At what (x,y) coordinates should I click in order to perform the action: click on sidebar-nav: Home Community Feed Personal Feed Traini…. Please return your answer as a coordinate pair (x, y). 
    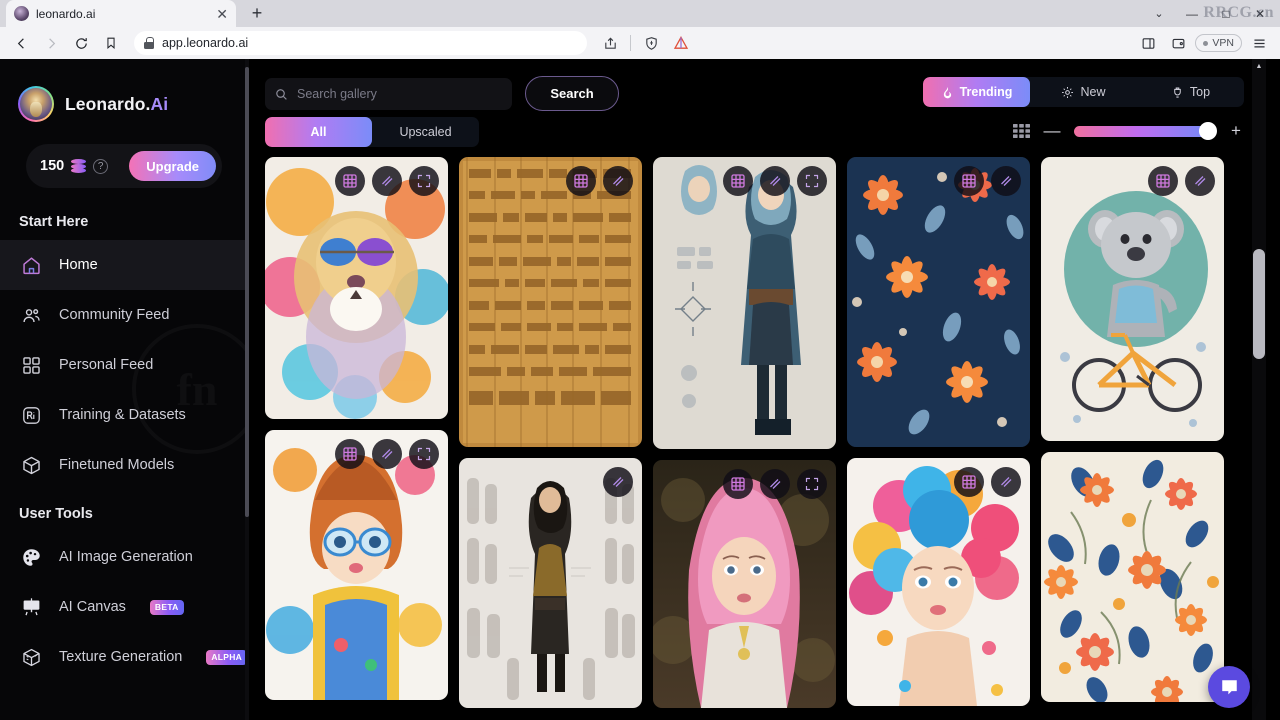
    Looking at the image, I should click on (124, 365).